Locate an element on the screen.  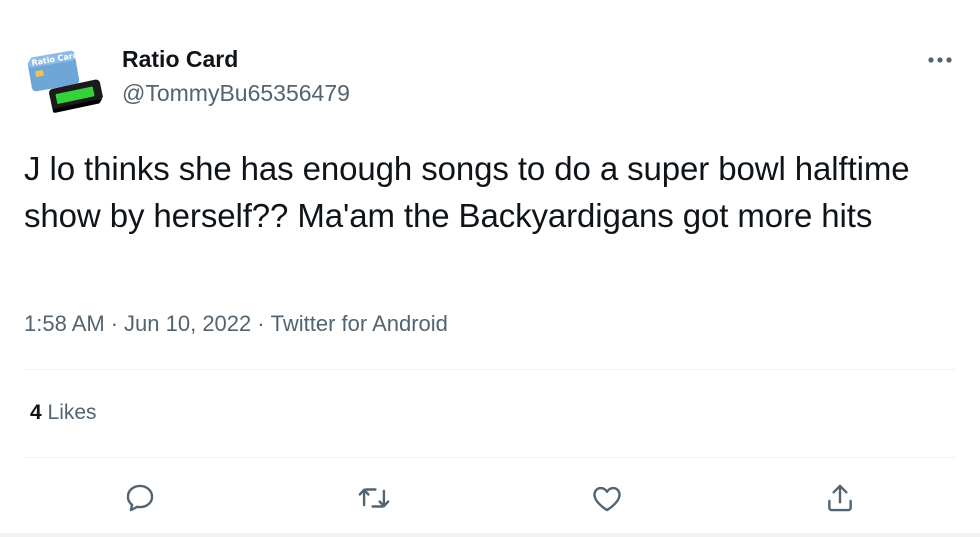
author-handle: @TommyBu65356479 is located at coordinates (236, 93).